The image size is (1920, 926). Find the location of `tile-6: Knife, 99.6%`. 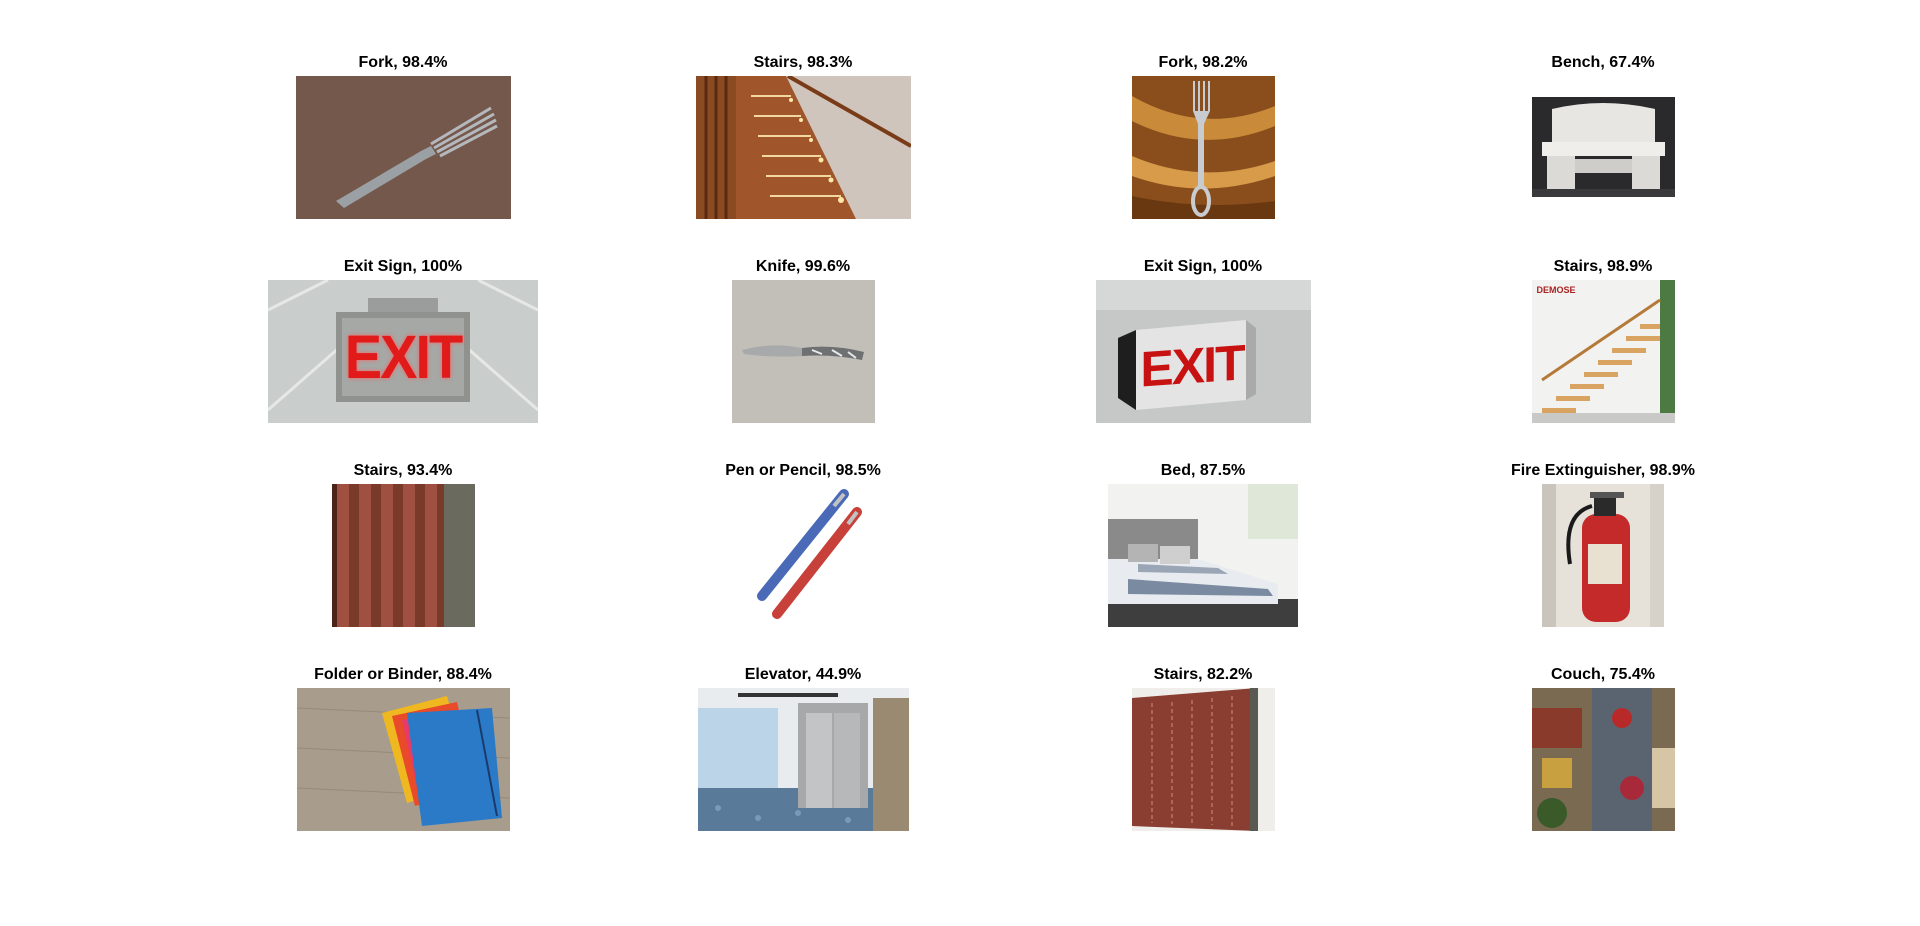

tile-6: Knife, 99.6% is located at coordinates (803, 340).